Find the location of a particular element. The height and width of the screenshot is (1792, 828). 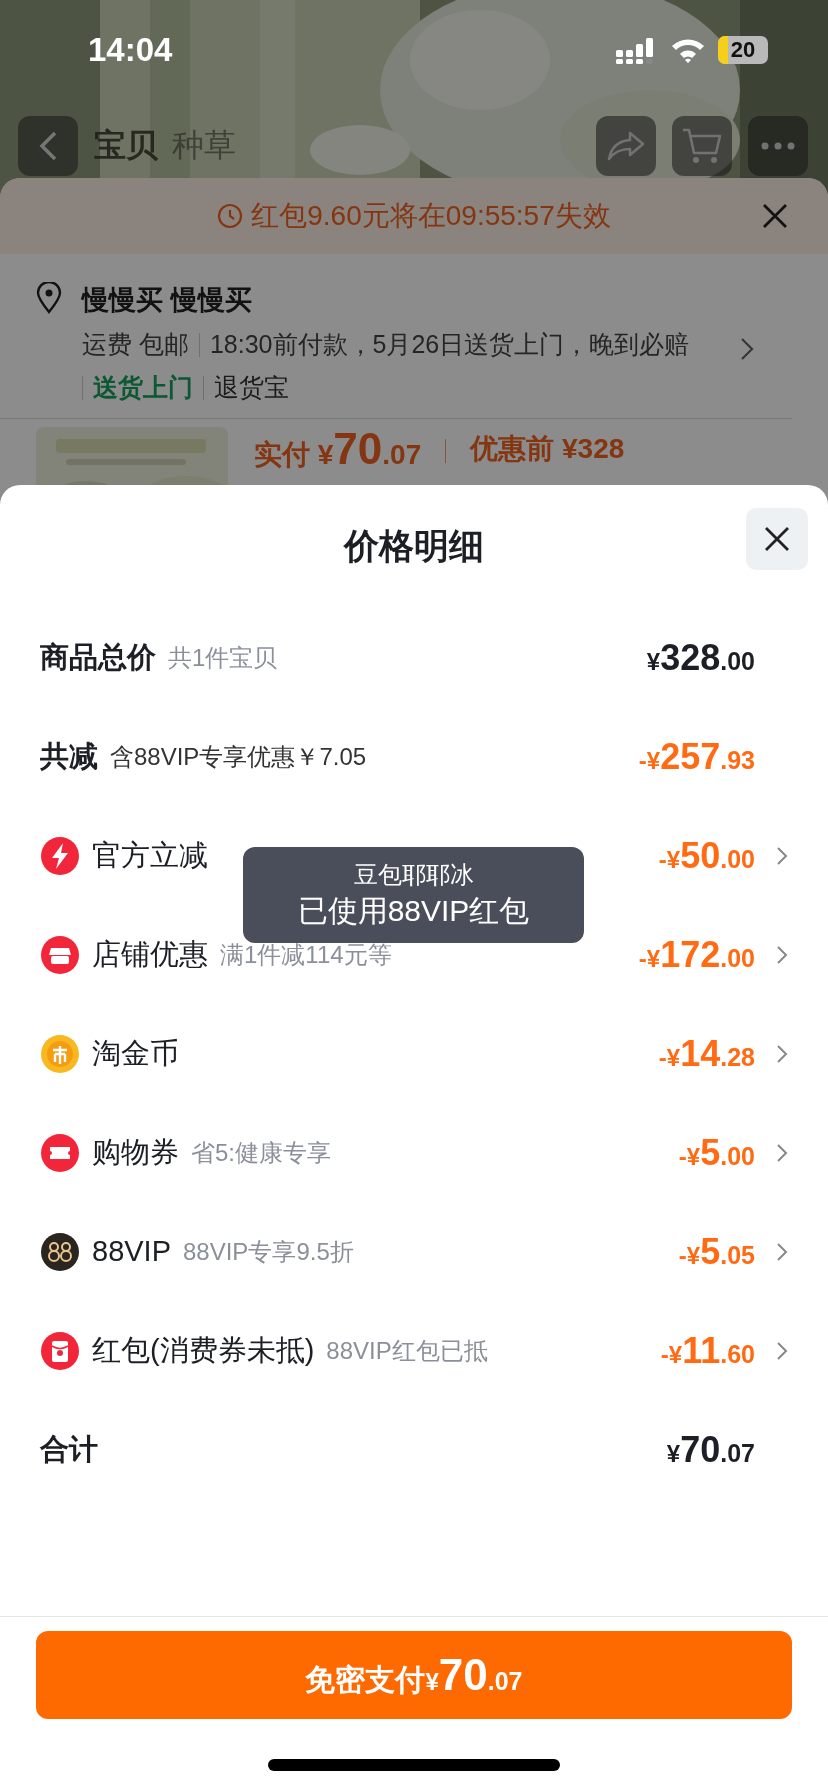

battery-icon: 20 is located at coordinates (743, 50).